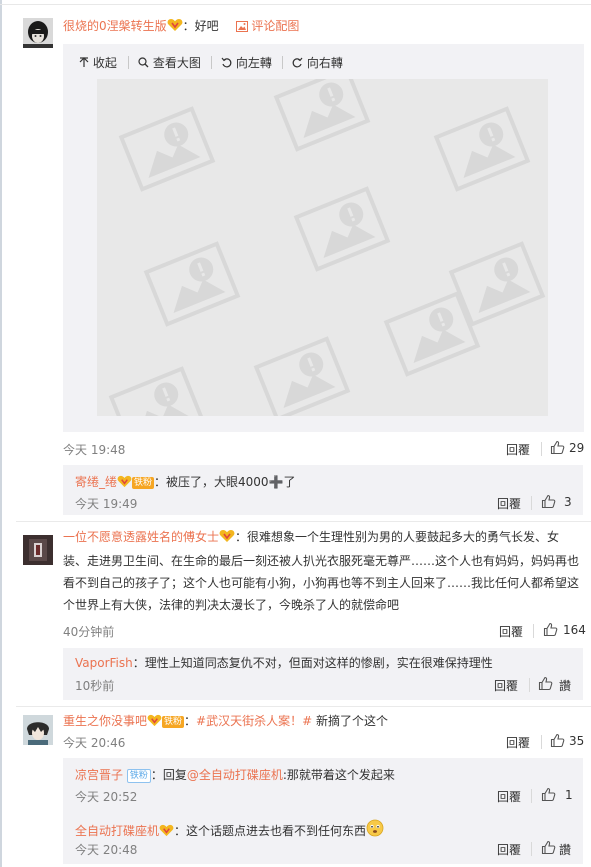 Image resolution: width=591 pixels, height=867 pixels. Describe the element at coordinates (242, 28) in the screenshot. I see `picture-icon` at that location.